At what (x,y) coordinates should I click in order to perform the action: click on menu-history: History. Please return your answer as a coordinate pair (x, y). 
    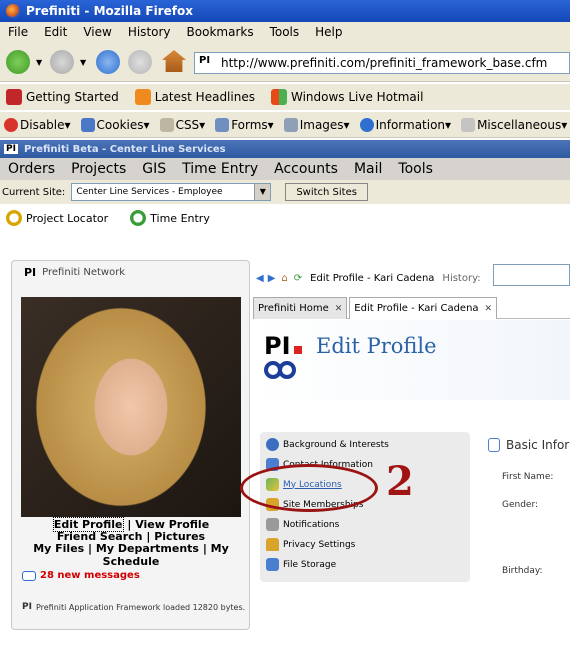
    Looking at the image, I should click on (149, 32).